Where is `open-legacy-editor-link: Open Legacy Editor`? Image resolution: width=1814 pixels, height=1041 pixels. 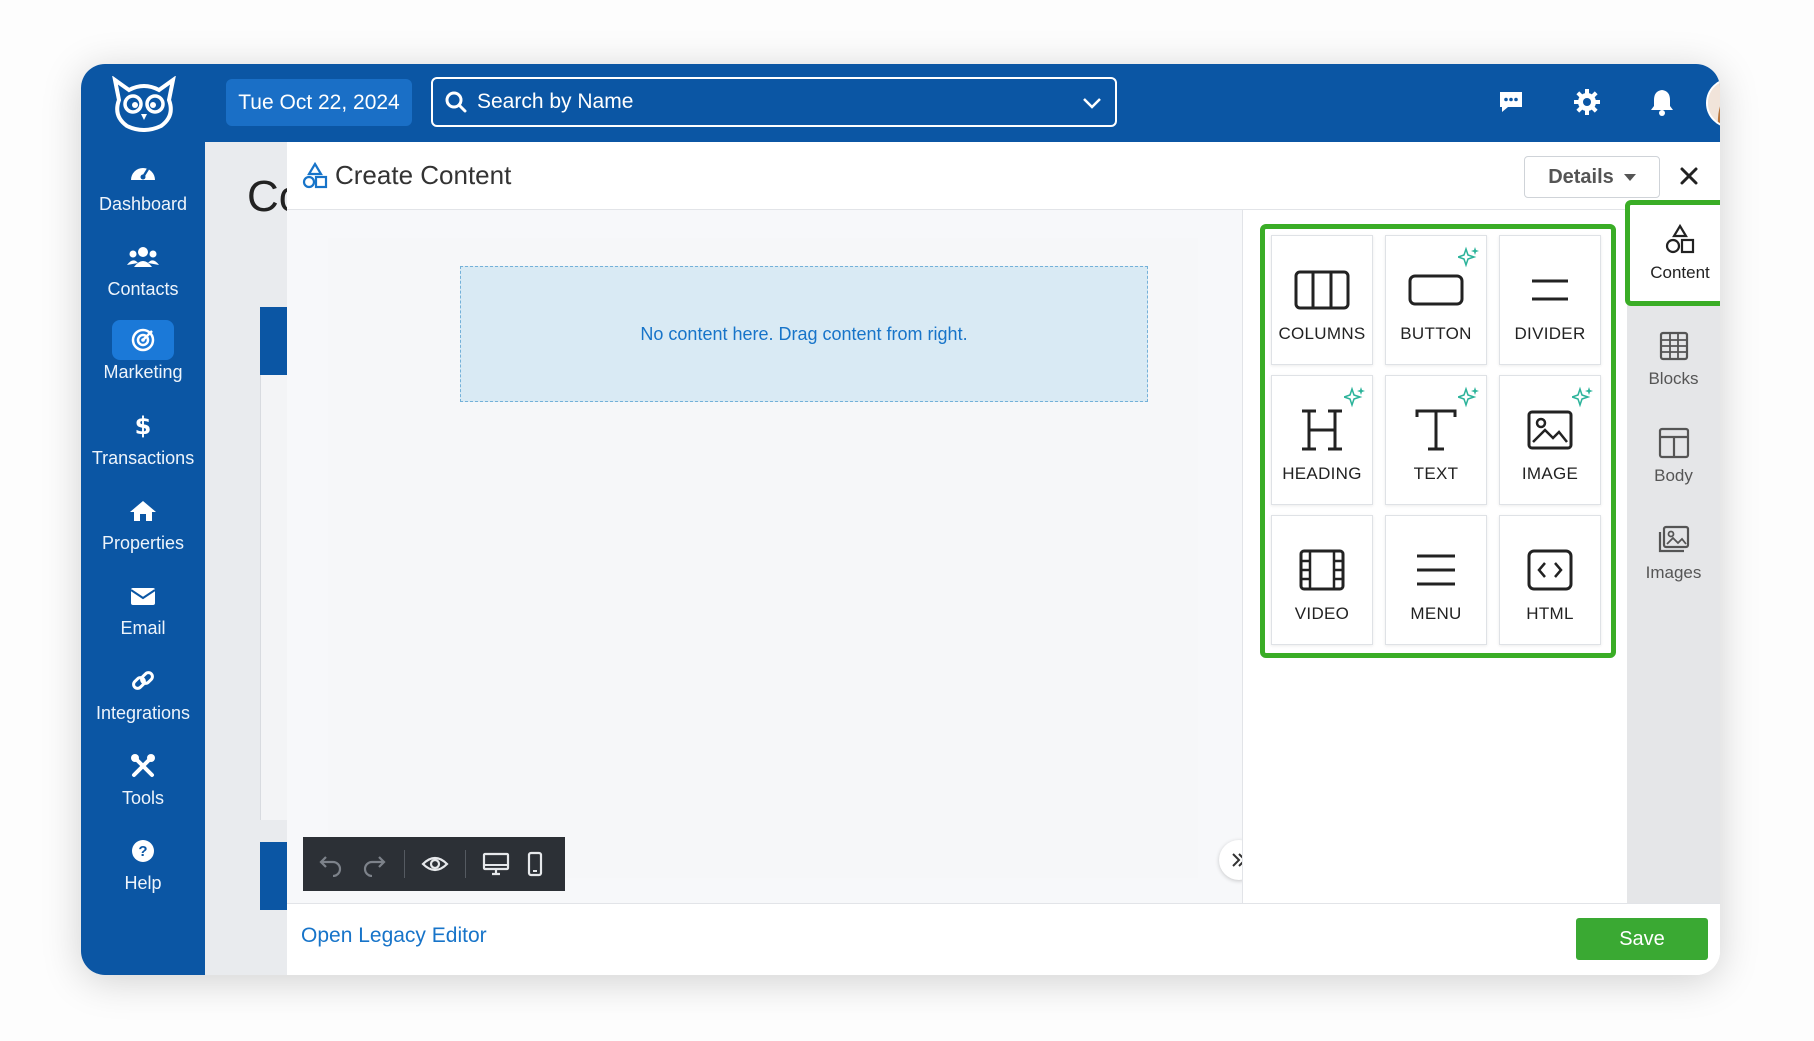
open-legacy-editor-link: Open Legacy Editor is located at coordinates (394, 936).